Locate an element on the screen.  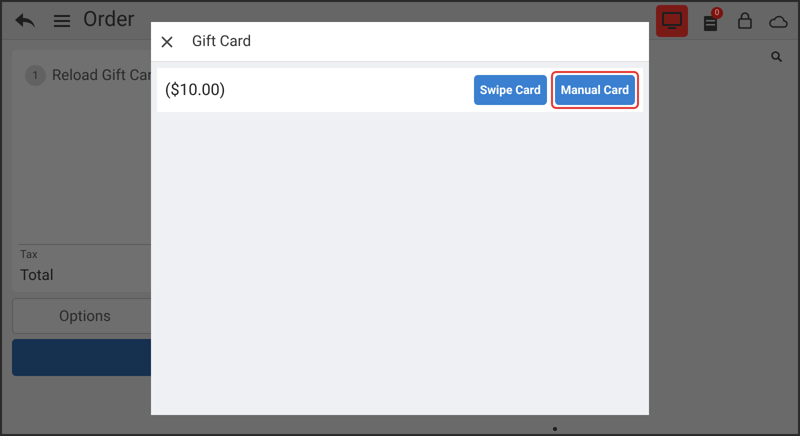
card-button: Manual Card is located at coordinates (594, 90).